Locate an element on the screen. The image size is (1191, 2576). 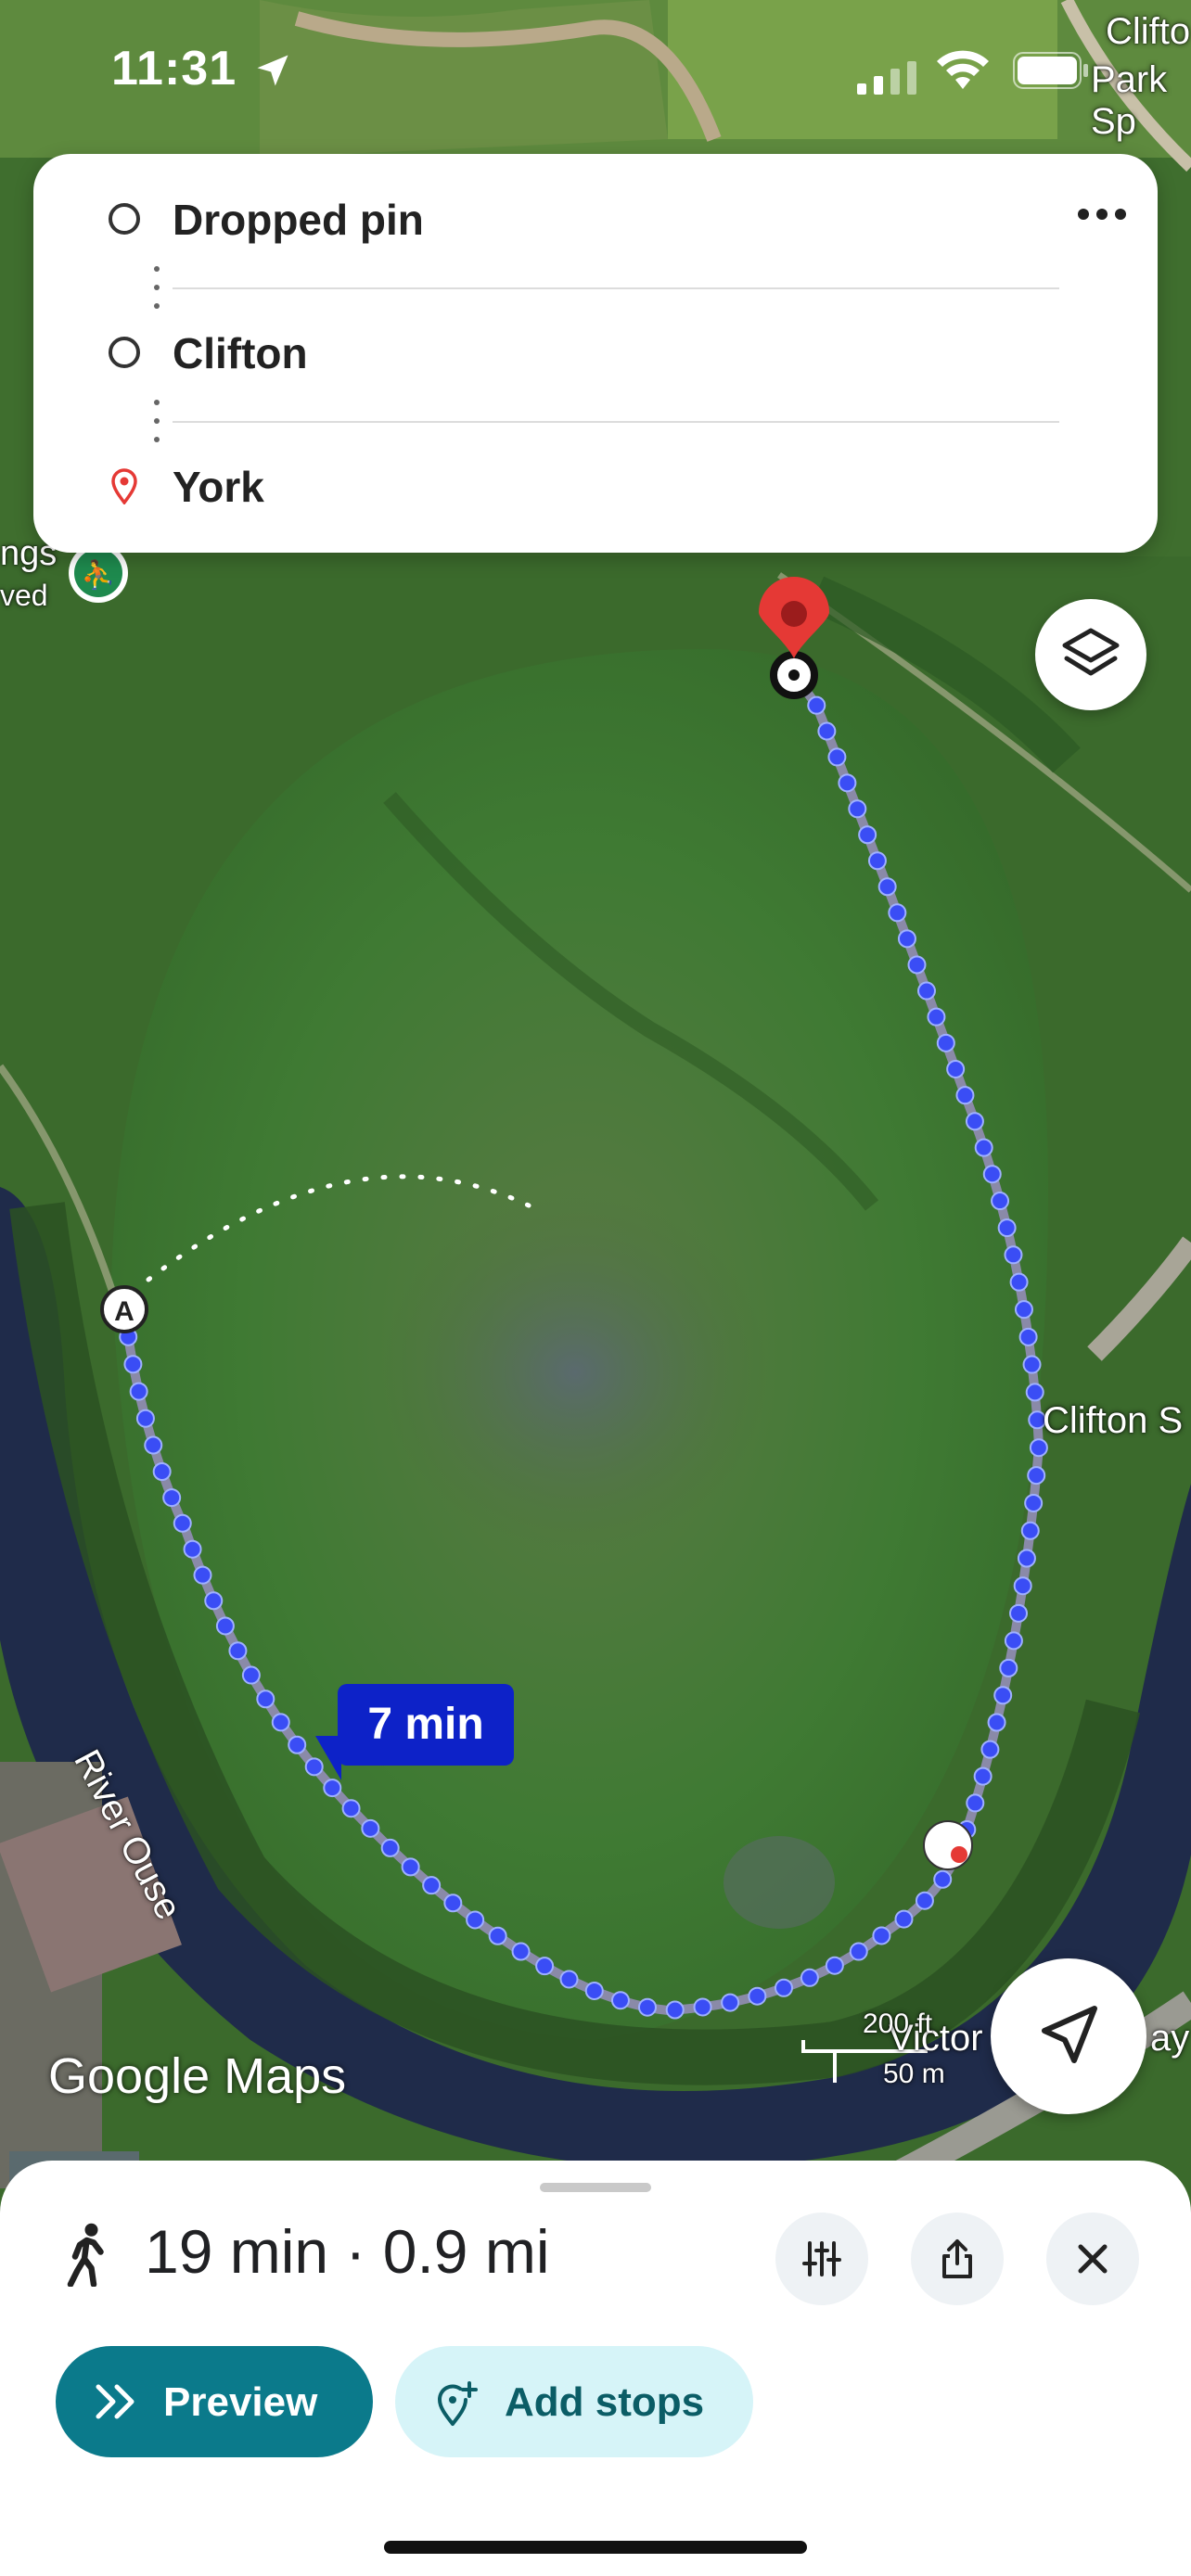
clifton-s-label: Clifton S is located at coordinates (1113, 1420).